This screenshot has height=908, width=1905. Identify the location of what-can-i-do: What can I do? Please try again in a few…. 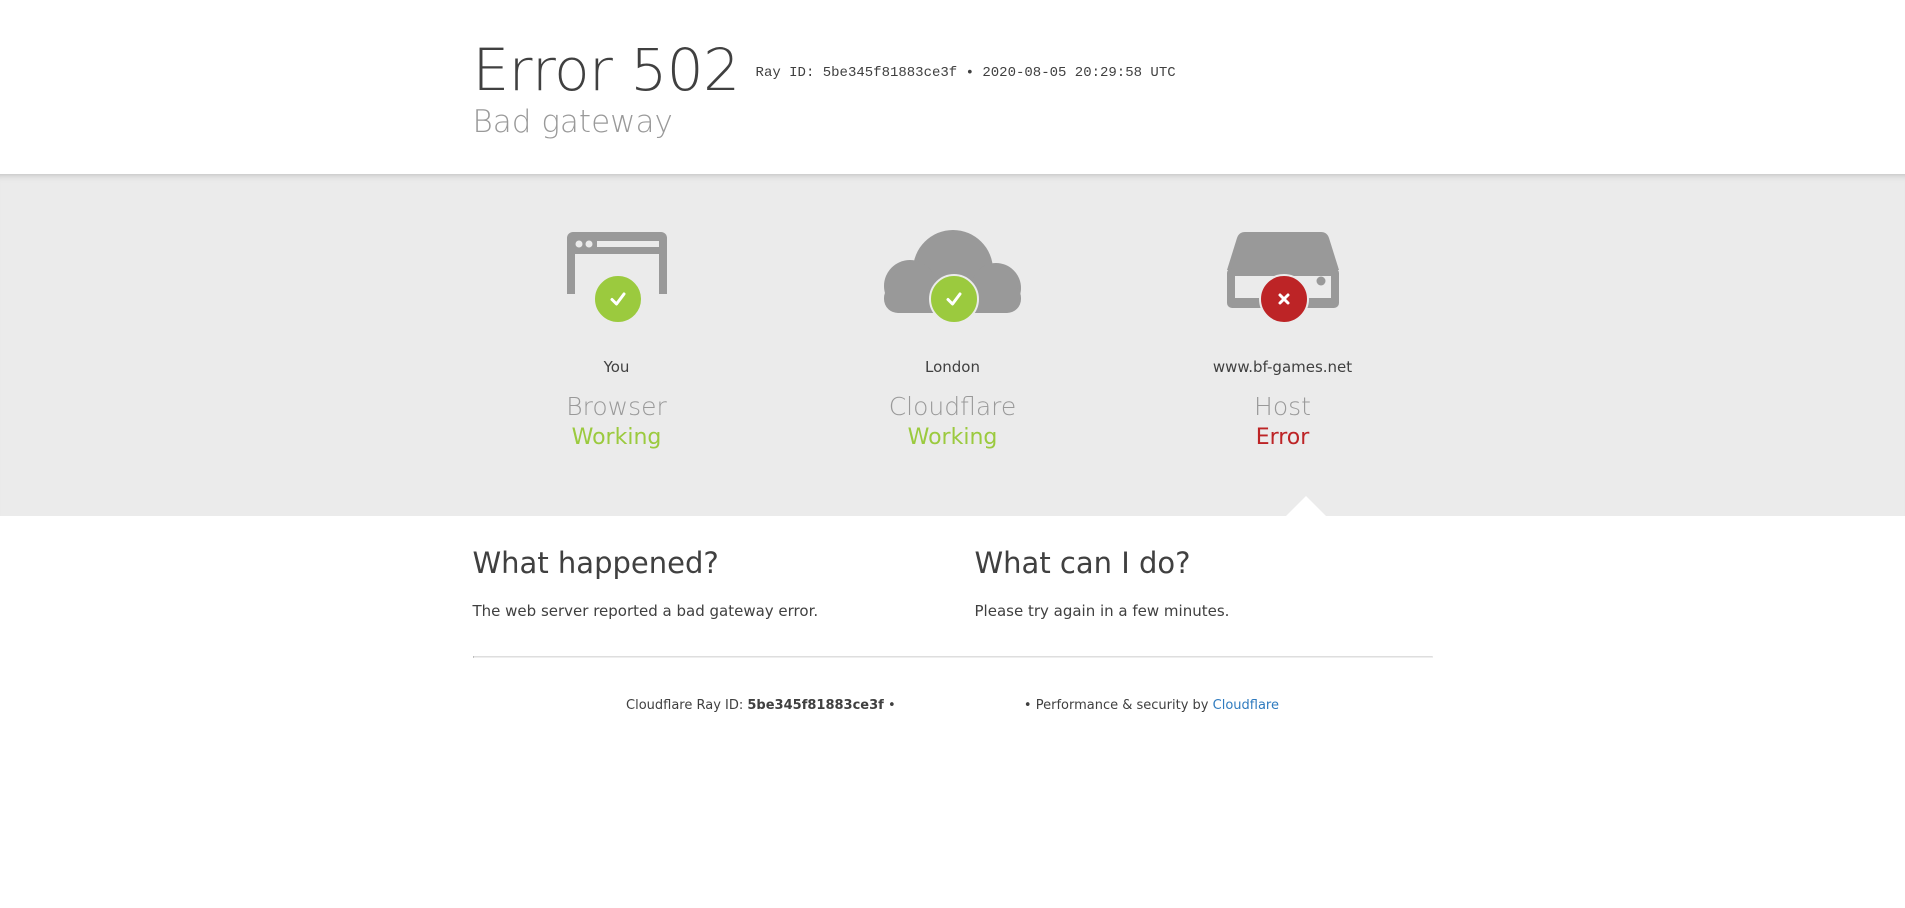
(1205, 583).